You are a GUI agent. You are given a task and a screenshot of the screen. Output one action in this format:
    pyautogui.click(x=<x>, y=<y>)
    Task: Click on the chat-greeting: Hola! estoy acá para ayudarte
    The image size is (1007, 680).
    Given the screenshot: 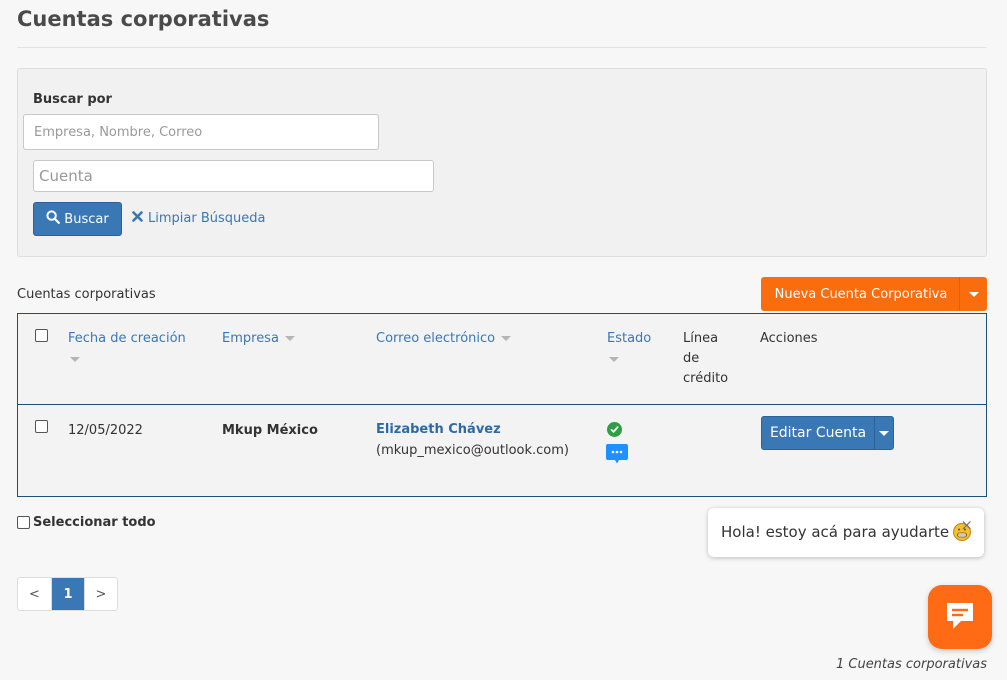 What is the action you would take?
    pyautogui.click(x=846, y=532)
    